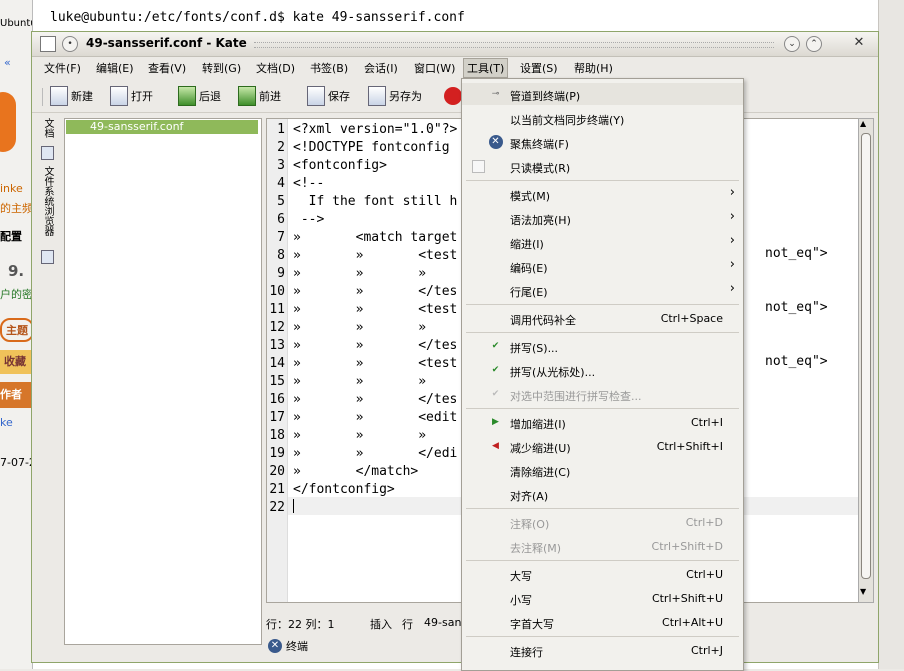 Image resolution: width=904 pixels, height=671 pixels. Describe the element at coordinates (602, 242) in the screenshot. I see `menu-item-indentation: 缩进(I) ›` at that location.